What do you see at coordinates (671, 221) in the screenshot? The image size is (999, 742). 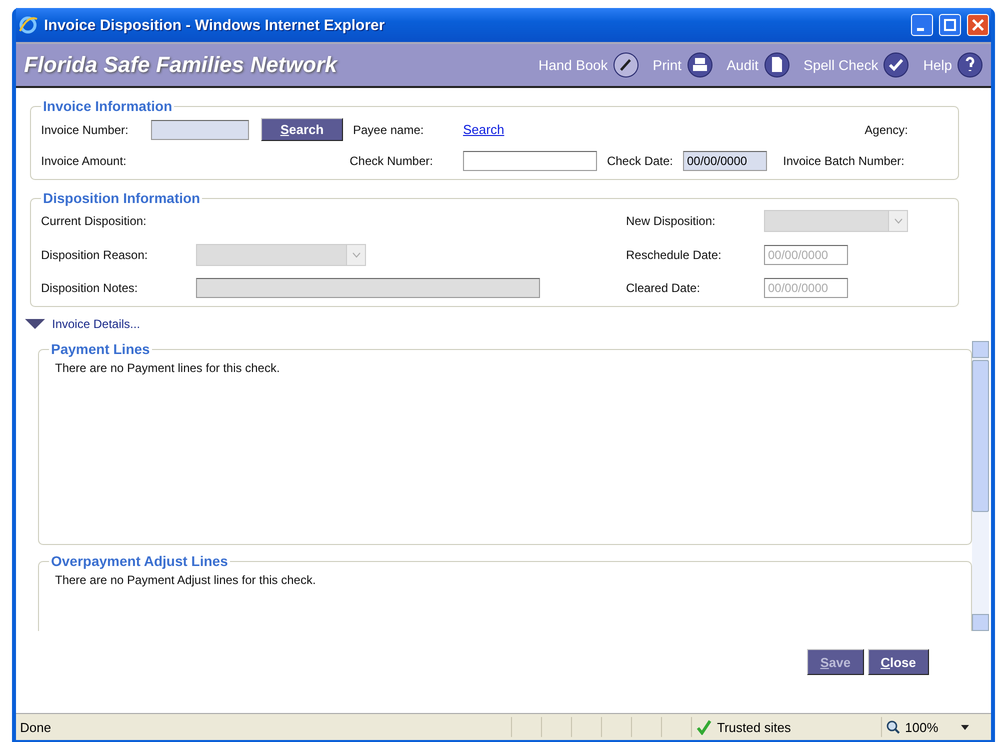 I see `field-label: New Disposition:` at bounding box center [671, 221].